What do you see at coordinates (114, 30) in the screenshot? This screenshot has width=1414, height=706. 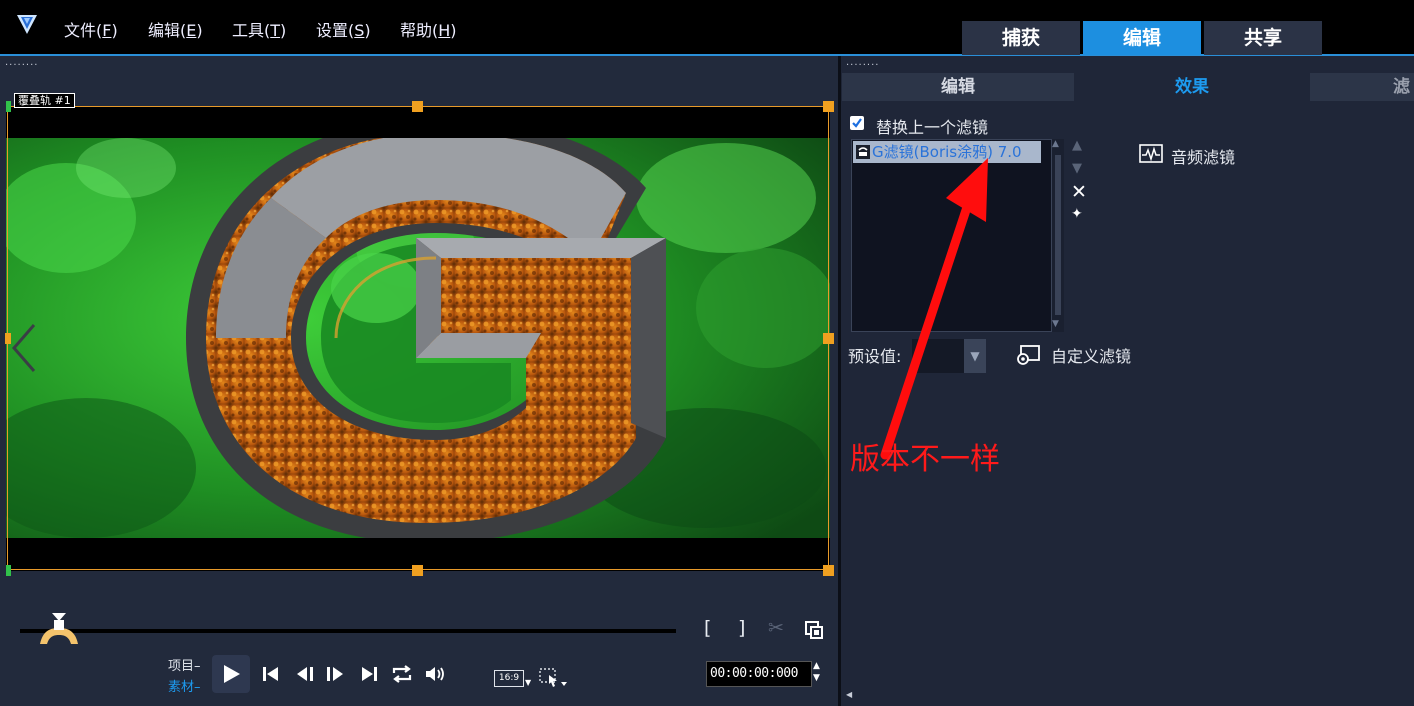 I see `menu-file-close: )` at bounding box center [114, 30].